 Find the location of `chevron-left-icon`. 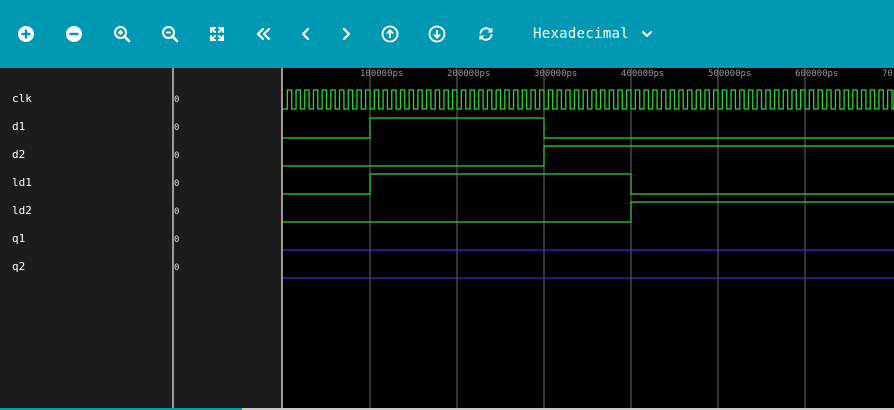

chevron-left-icon is located at coordinates (305, 34).